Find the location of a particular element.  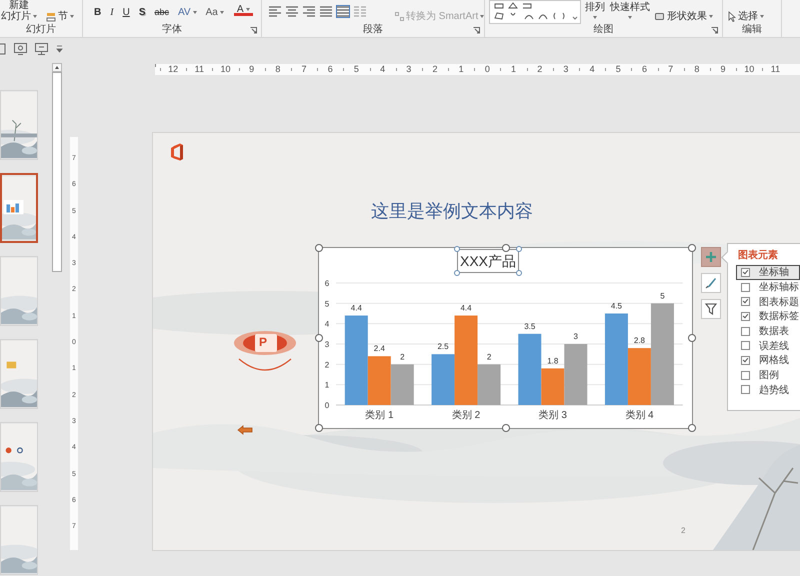

axis-label: 5 is located at coordinates (327, 303).